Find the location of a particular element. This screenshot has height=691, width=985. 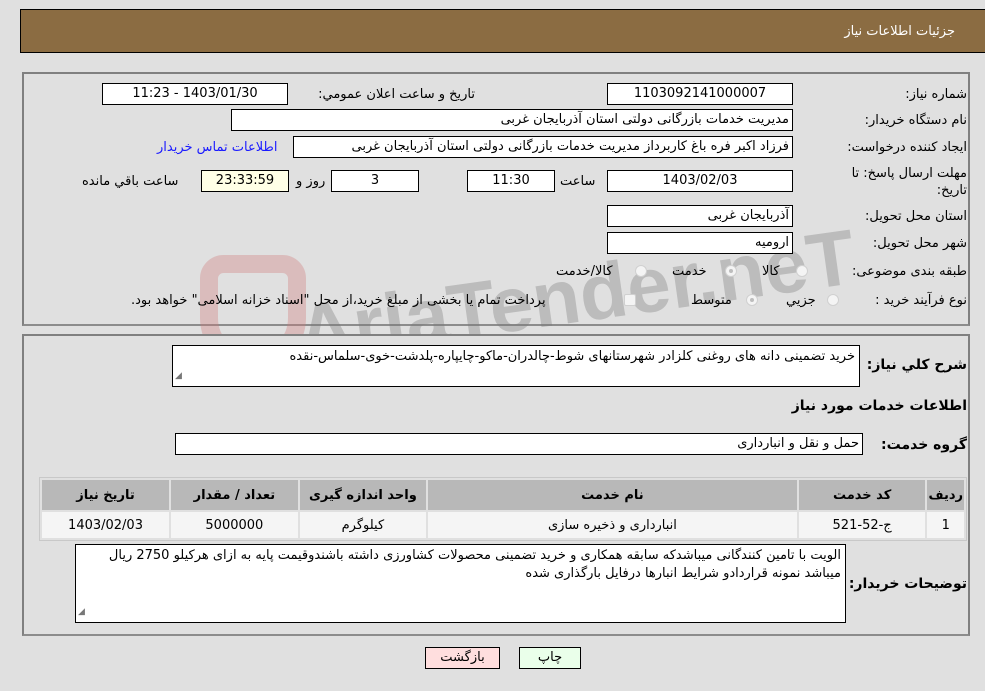

deadline-time-label: ساعت is located at coordinates (578, 181).